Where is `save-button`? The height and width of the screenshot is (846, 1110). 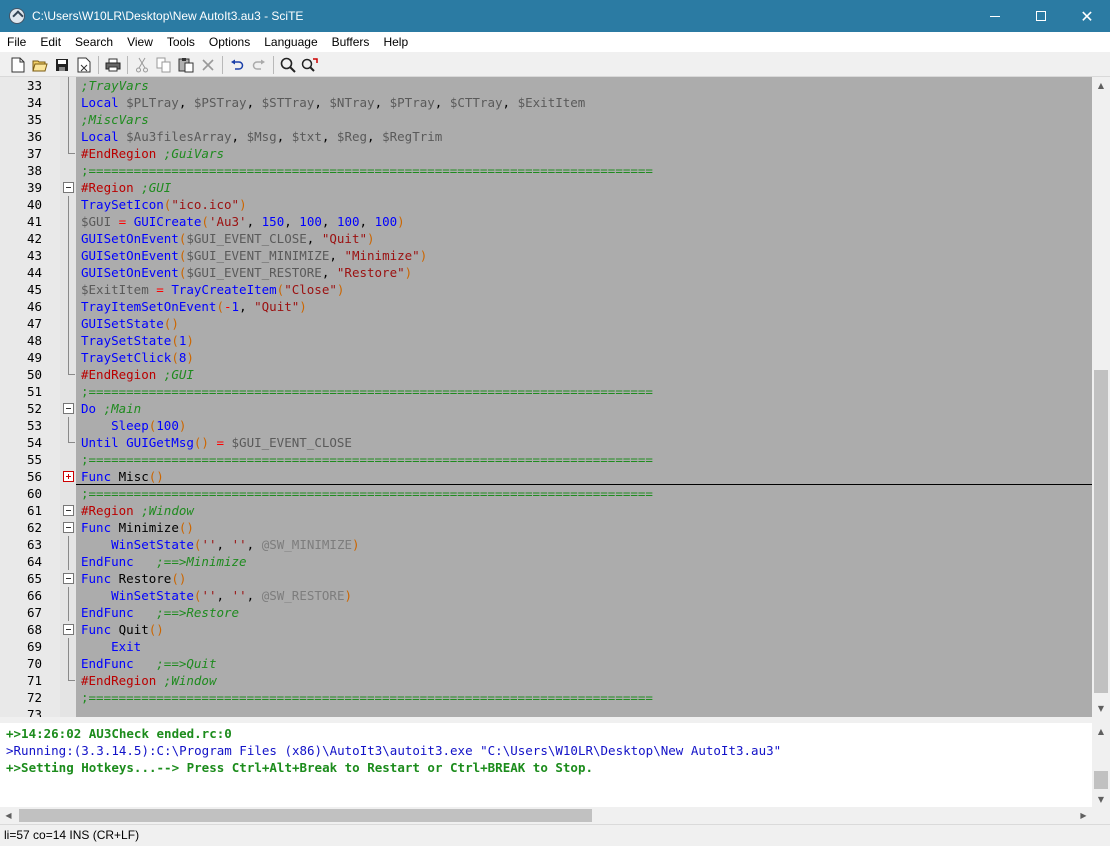 save-button is located at coordinates (62, 65).